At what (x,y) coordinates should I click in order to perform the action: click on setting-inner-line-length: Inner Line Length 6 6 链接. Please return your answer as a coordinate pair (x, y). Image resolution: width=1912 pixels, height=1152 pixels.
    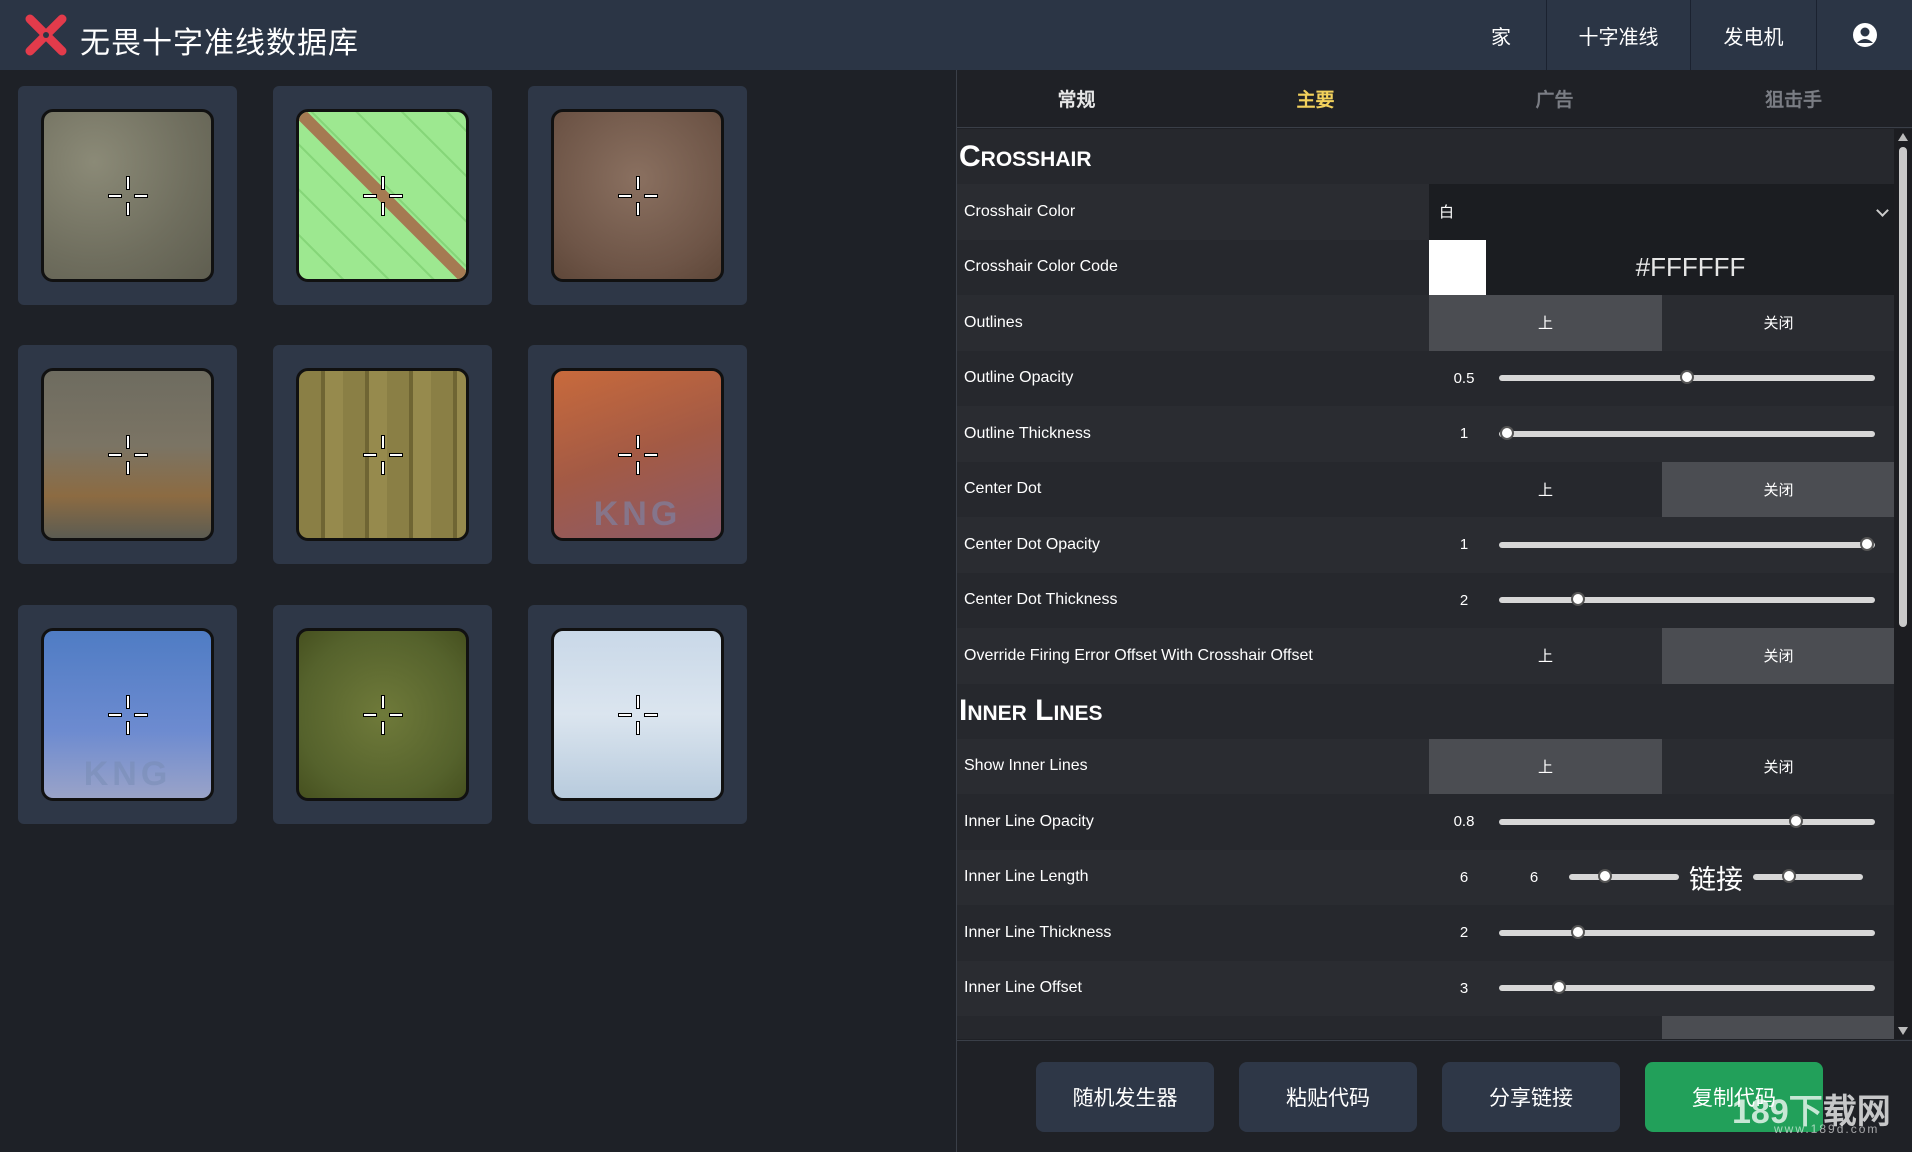
    Looking at the image, I should click on (1426, 877).